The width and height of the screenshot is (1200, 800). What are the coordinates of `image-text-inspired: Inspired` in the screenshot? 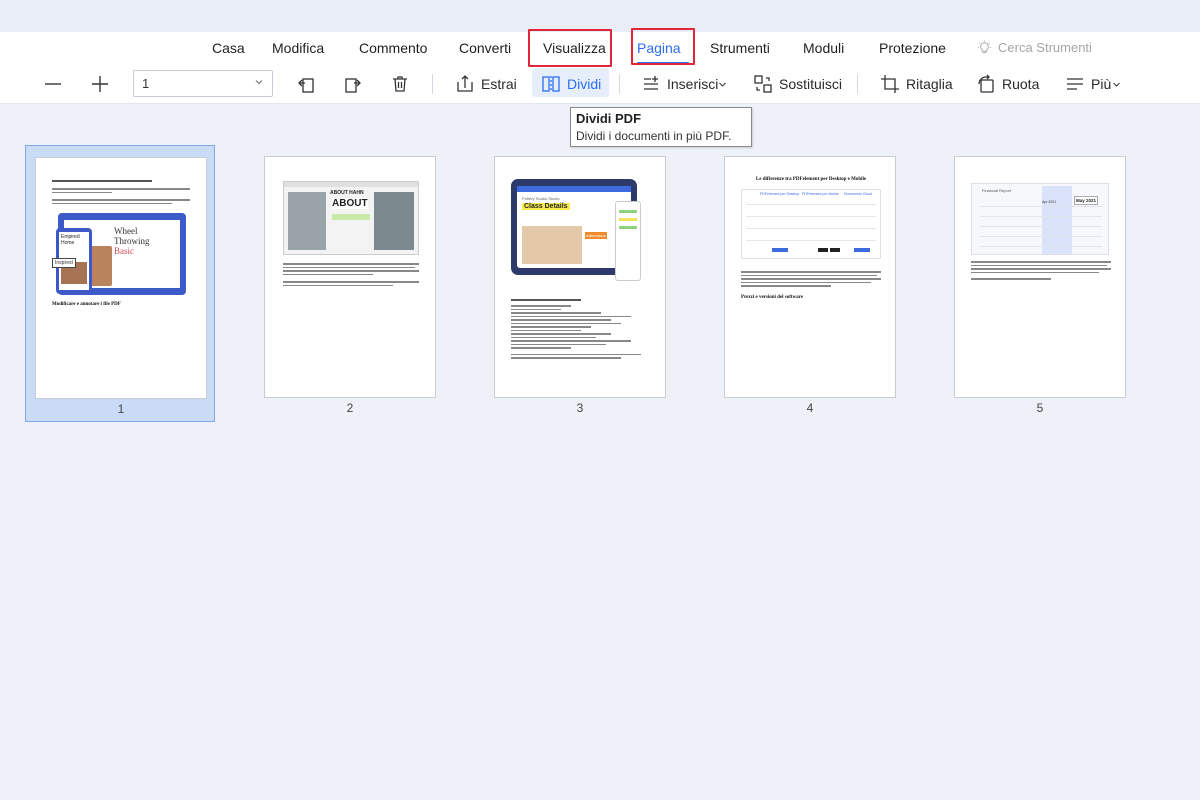 It's located at (64, 263).